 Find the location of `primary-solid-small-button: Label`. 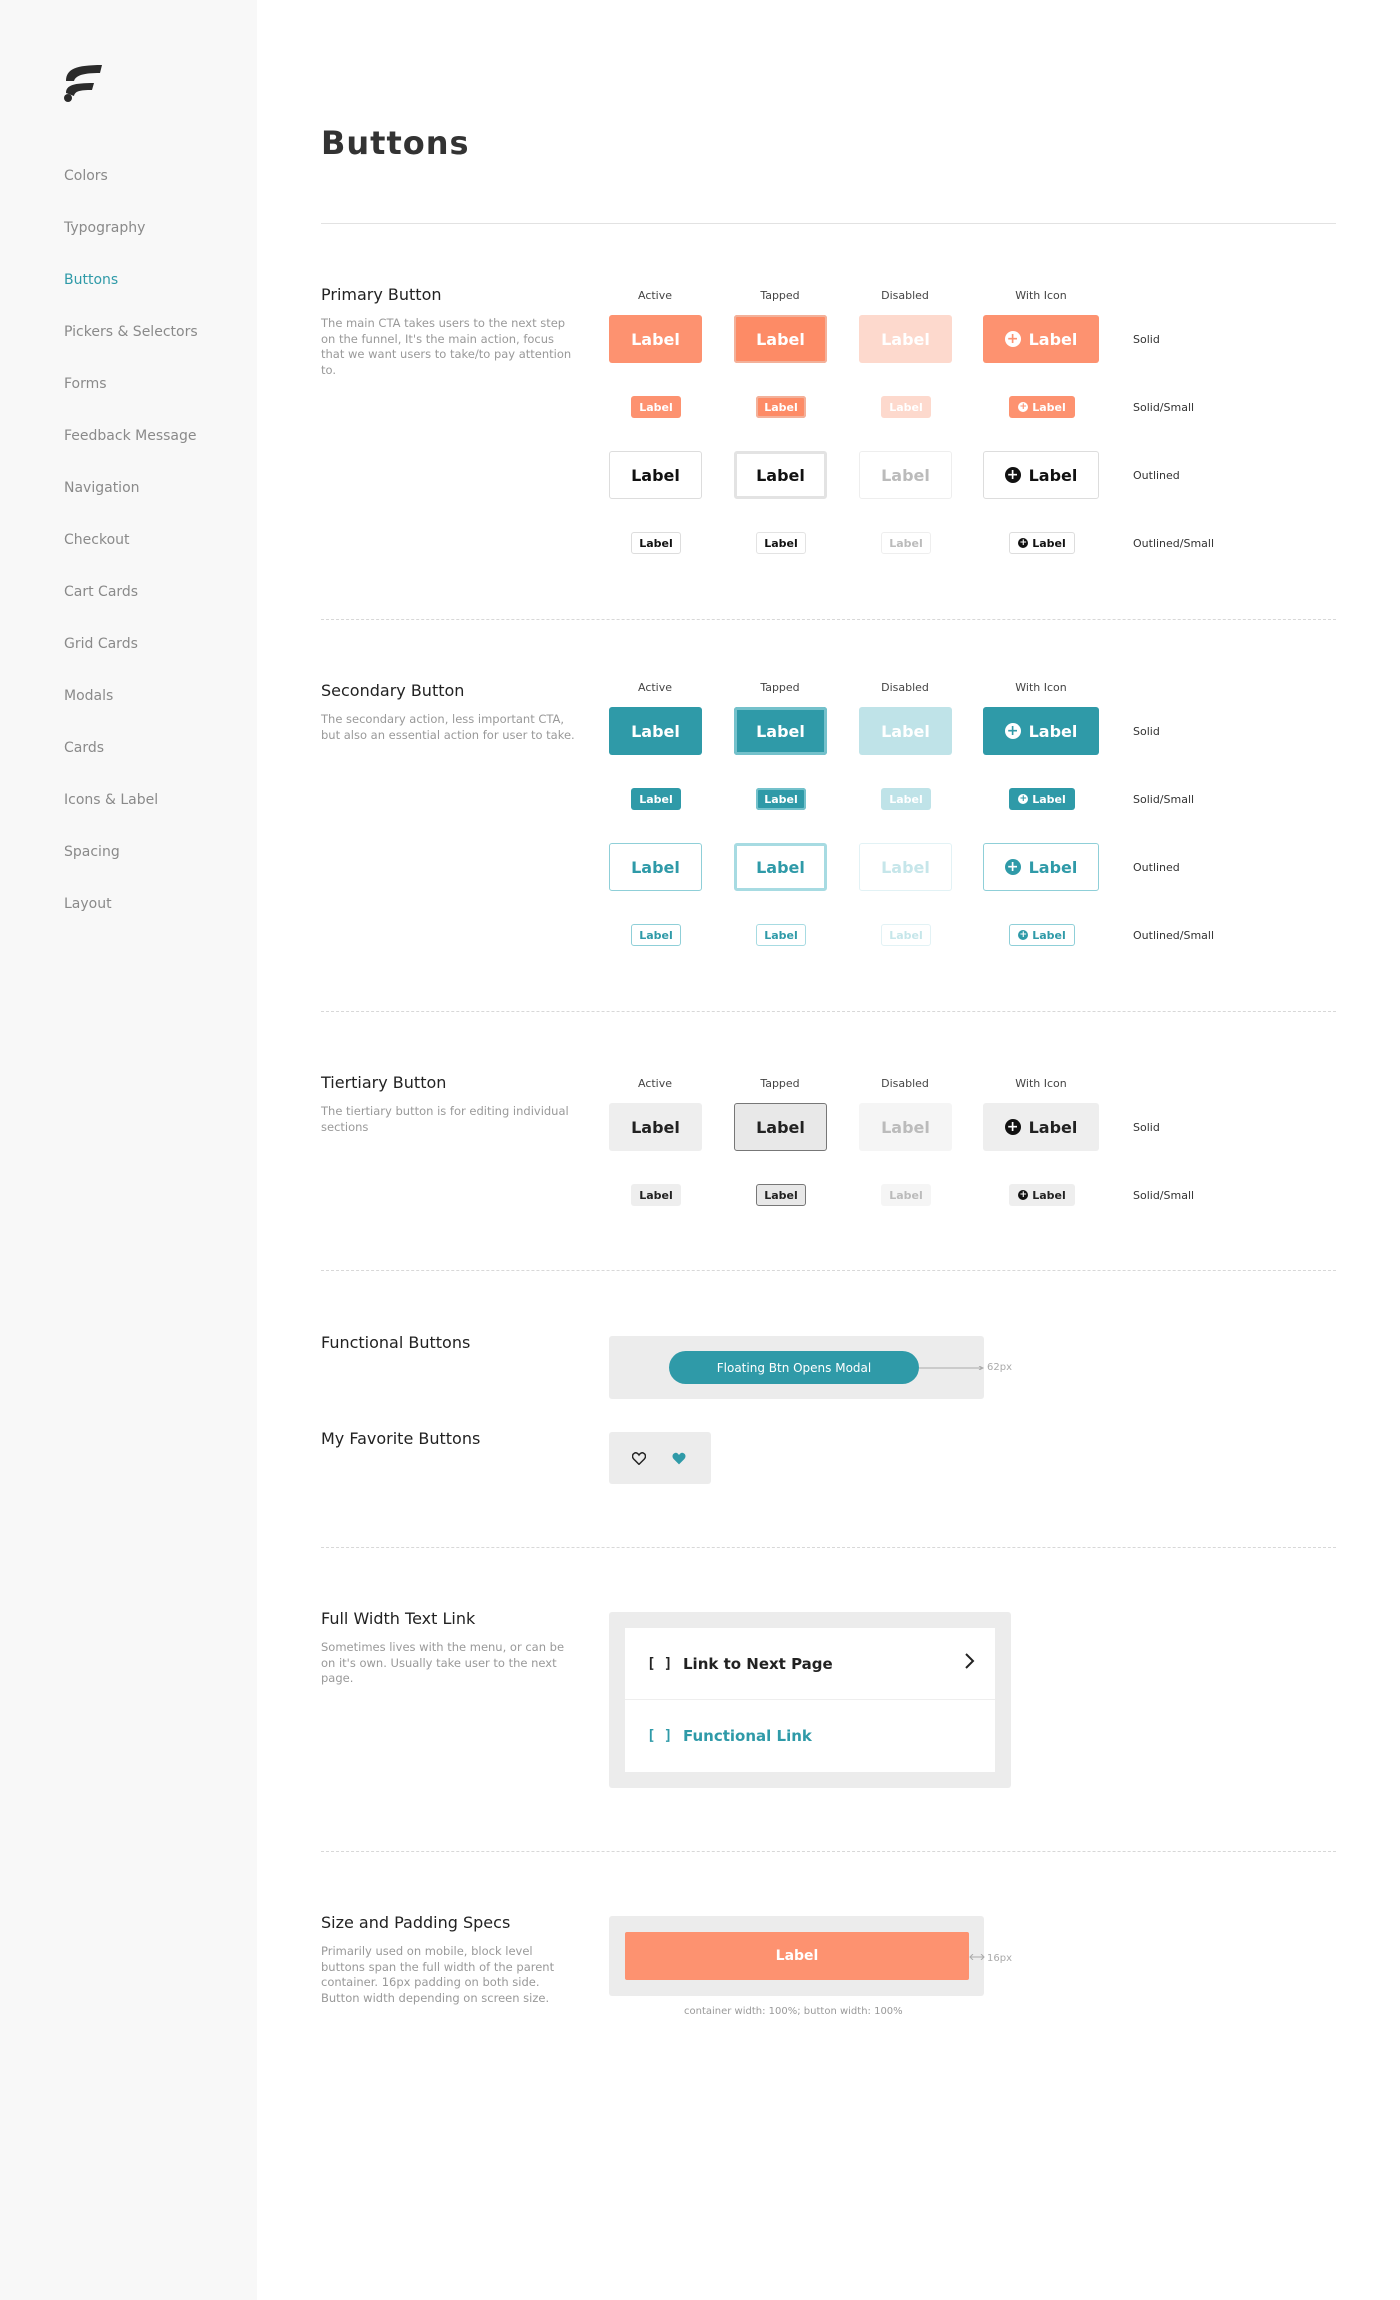

primary-solid-small-button: Label is located at coordinates (656, 407).